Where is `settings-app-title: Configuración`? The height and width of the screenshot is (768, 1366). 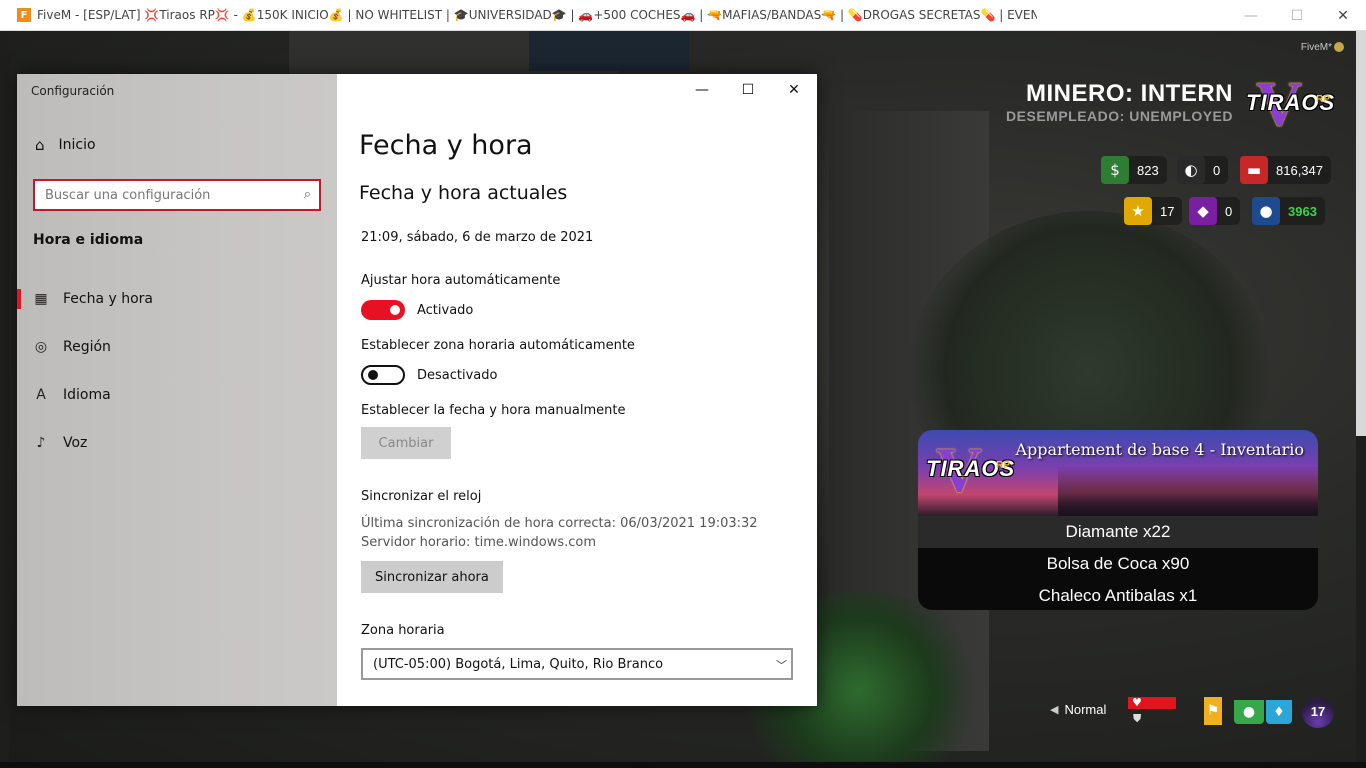
settings-app-title: Configuración is located at coordinates (73, 91).